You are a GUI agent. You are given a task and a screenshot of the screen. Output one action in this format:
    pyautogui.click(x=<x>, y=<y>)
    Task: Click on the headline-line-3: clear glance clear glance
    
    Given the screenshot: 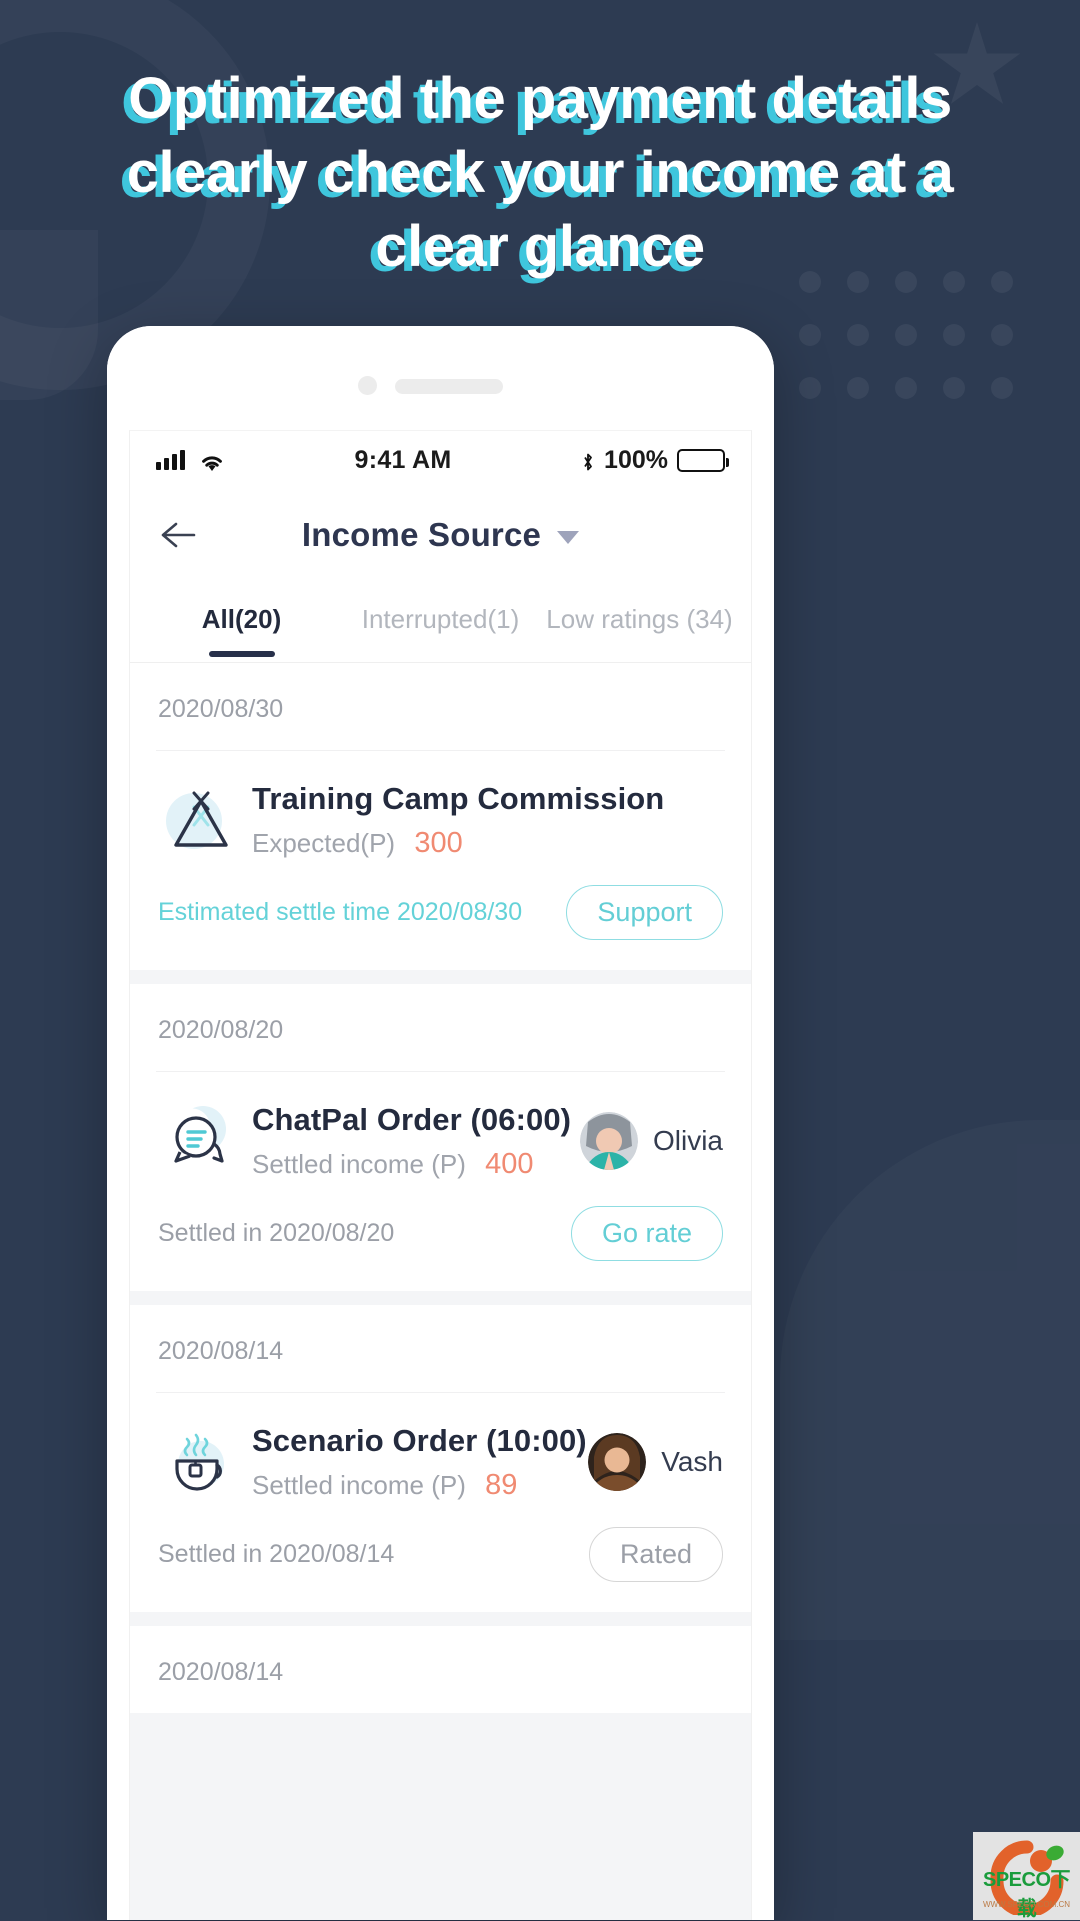 What is the action you would take?
    pyautogui.click(x=540, y=247)
    